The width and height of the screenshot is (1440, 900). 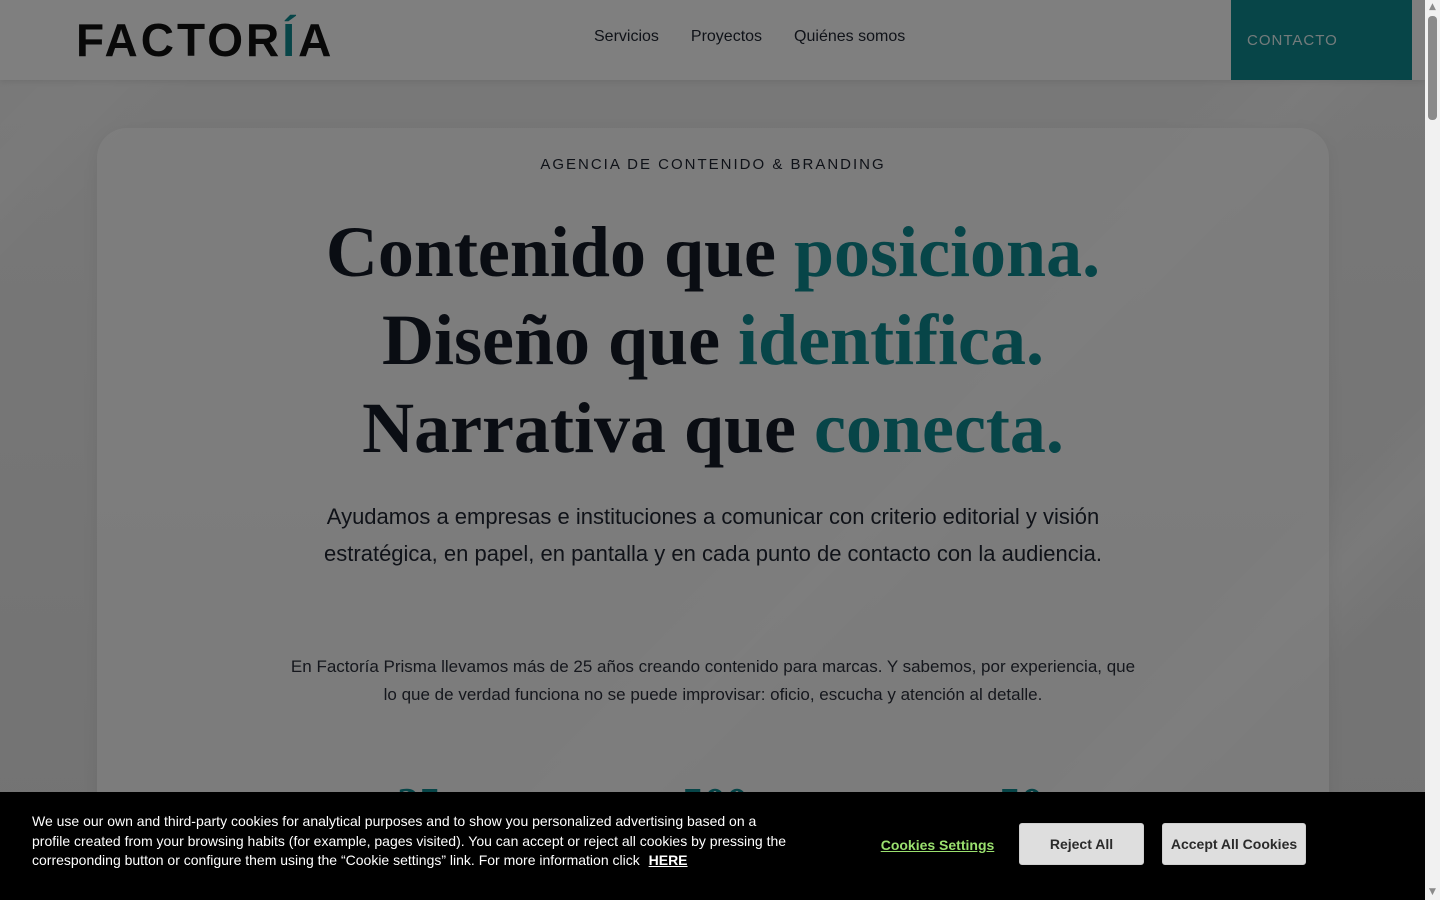 What do you see at coordinates (937, 845) in the screenshot?
I see `cookies-settings-button: Cookies Settings` at bounding box center [937, 845].